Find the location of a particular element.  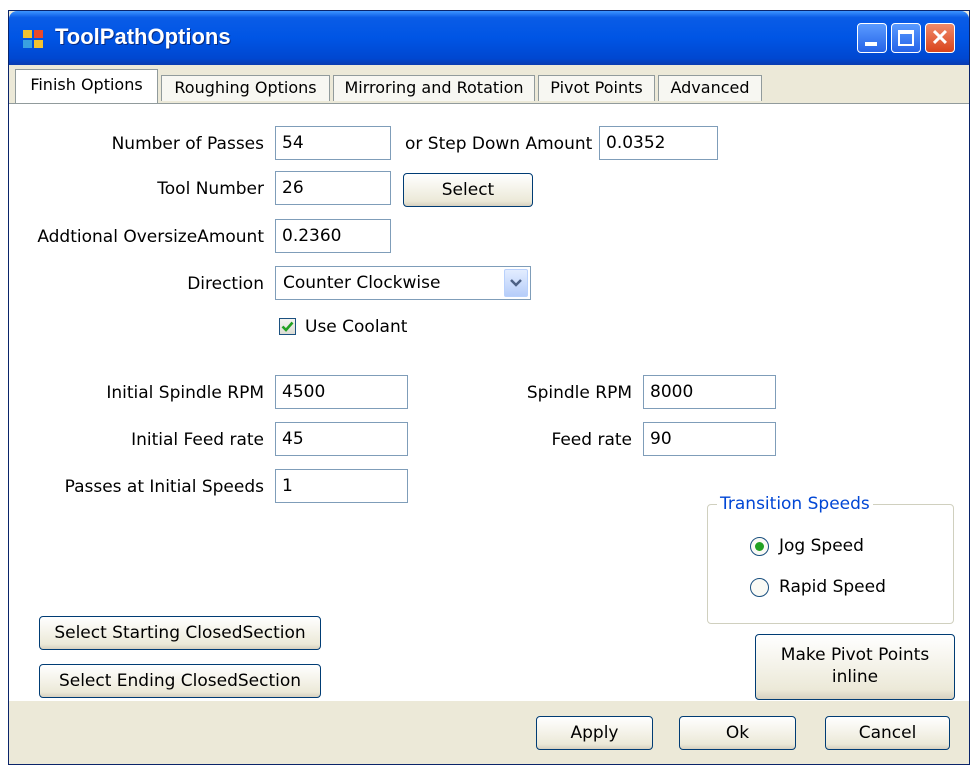

title-bar: ToolPathOptions ✕ is located at coordinates (489, 38).